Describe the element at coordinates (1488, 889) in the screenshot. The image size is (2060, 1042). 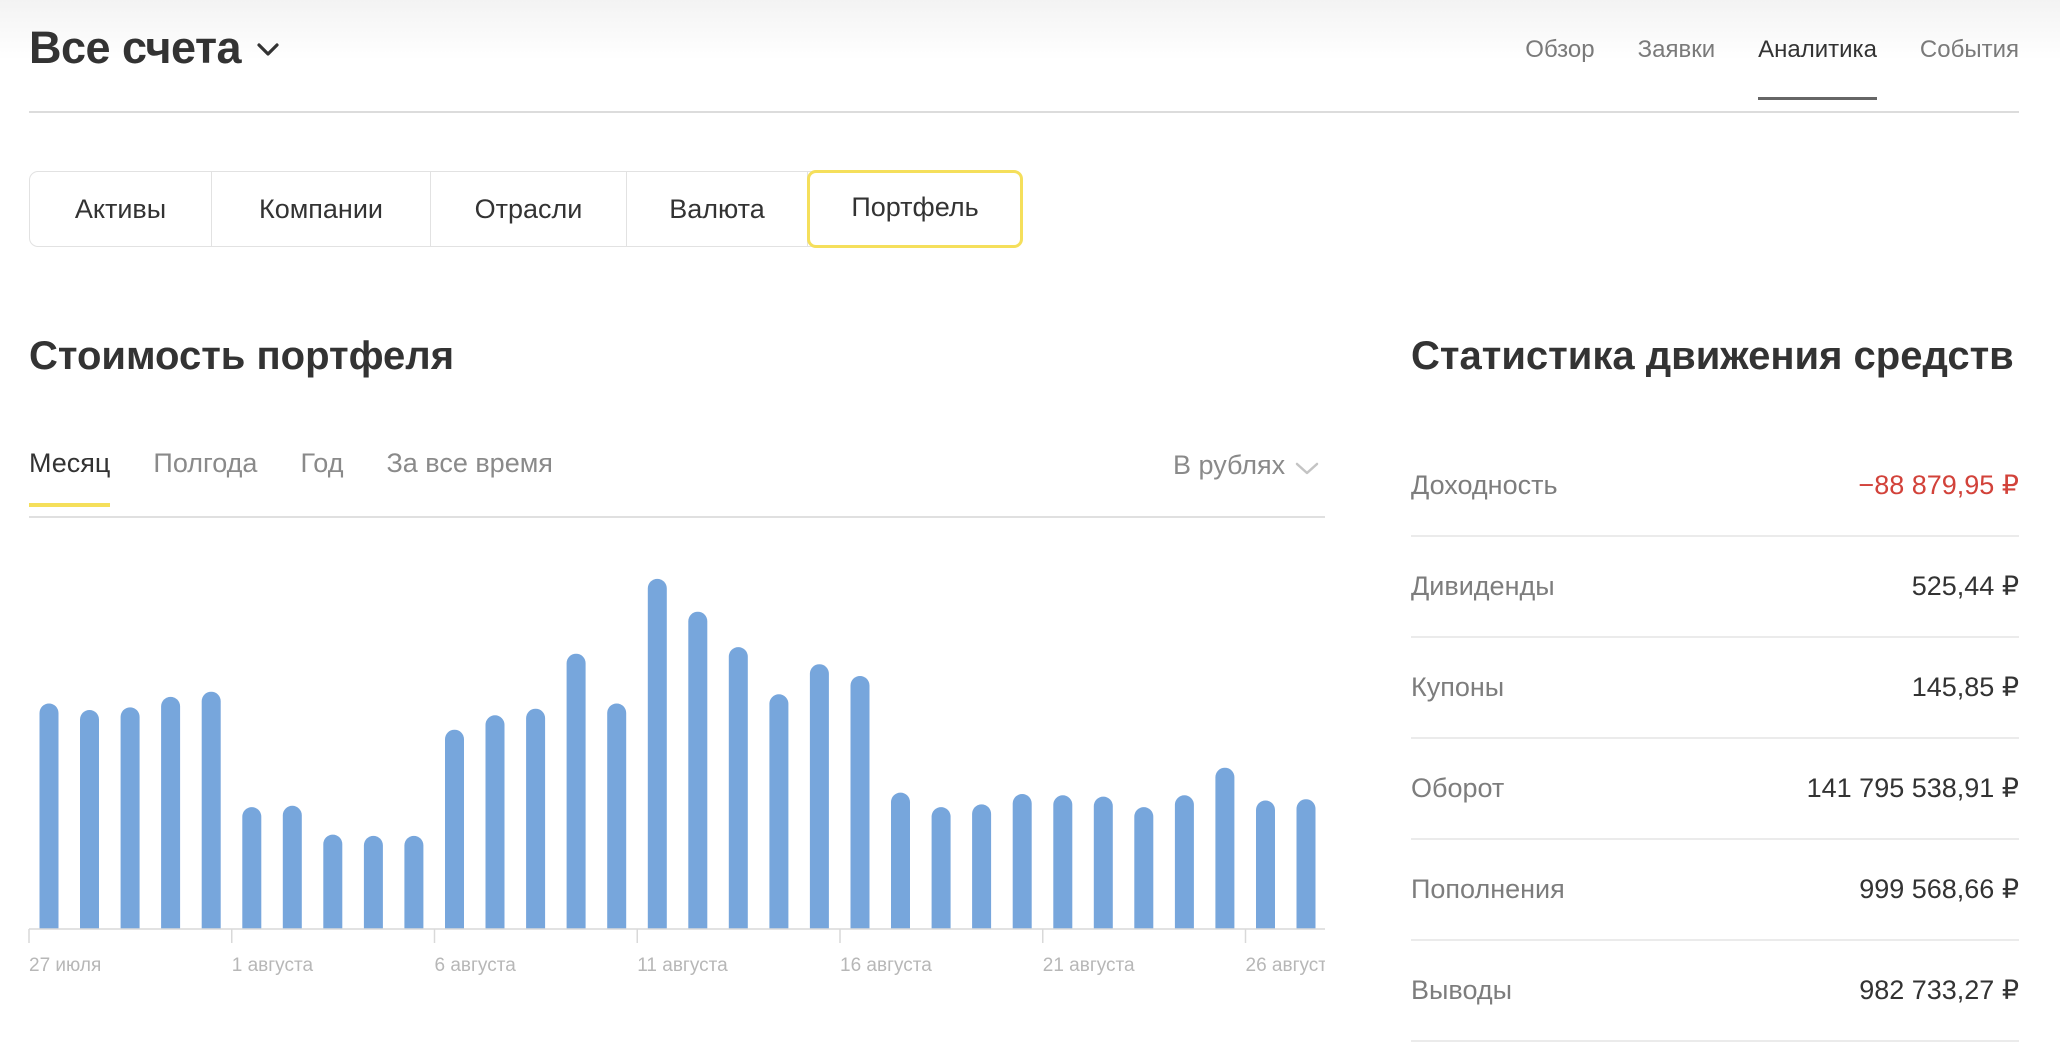
I see `stat-label: Пополнения` at that location.